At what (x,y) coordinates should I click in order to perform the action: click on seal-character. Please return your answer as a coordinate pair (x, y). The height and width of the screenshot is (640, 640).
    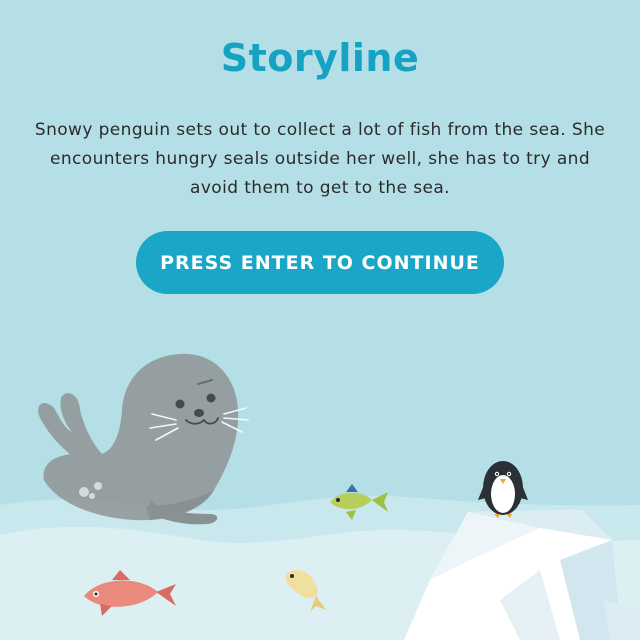
    Looking at the image, I should click on (143, 439).